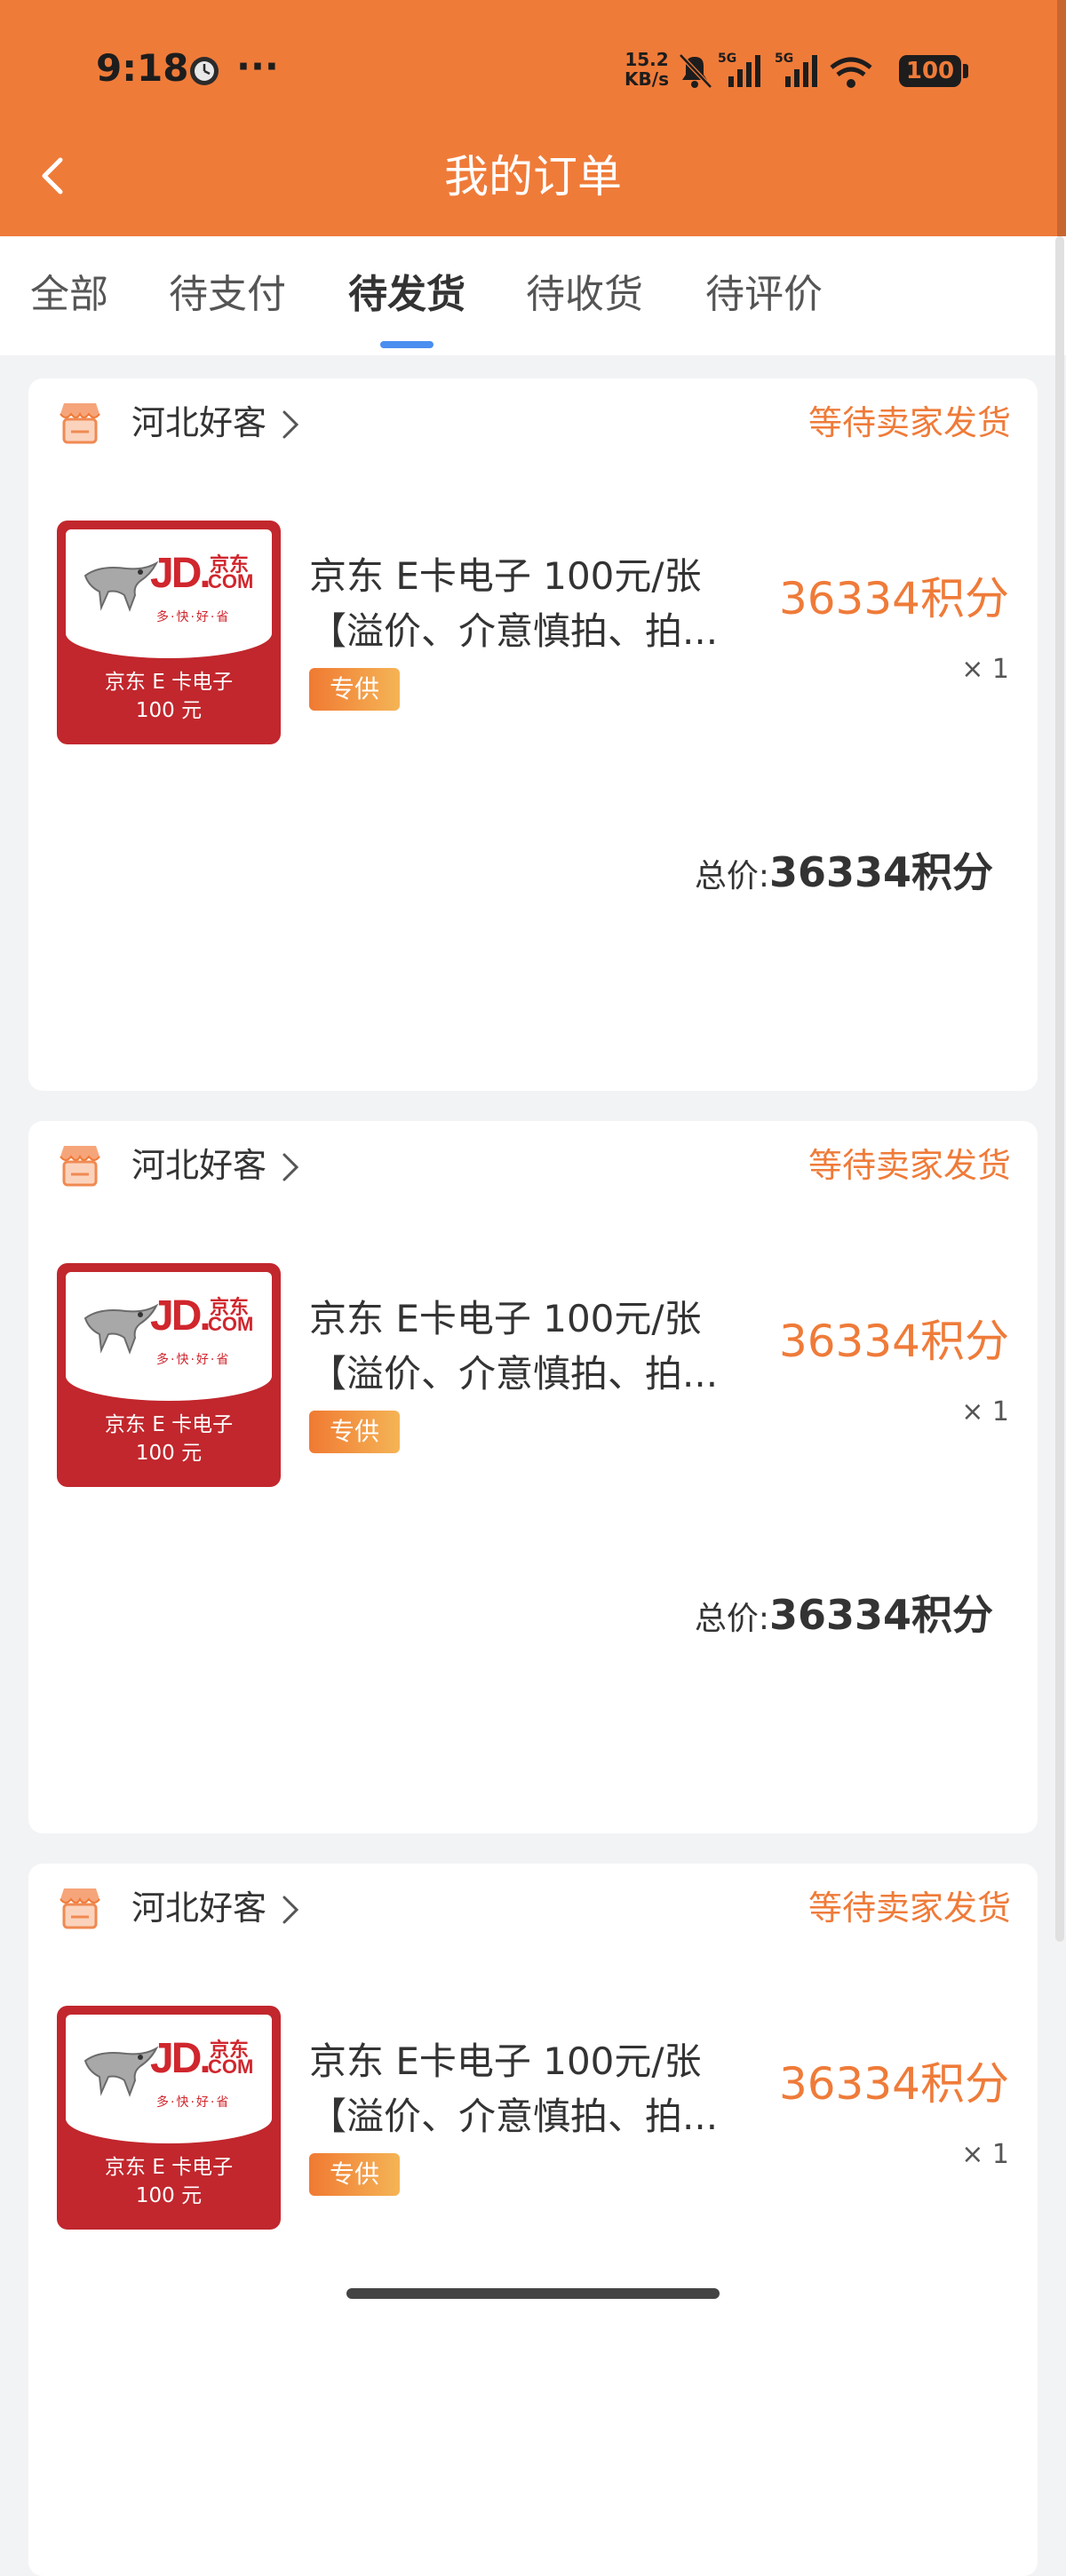 The height and width of the screenshot is (2576, 1066). What do you see at coordinates (533, 177) in the screenshot?
I see `page-title: 我的订单` at bounding box center [533, 177].